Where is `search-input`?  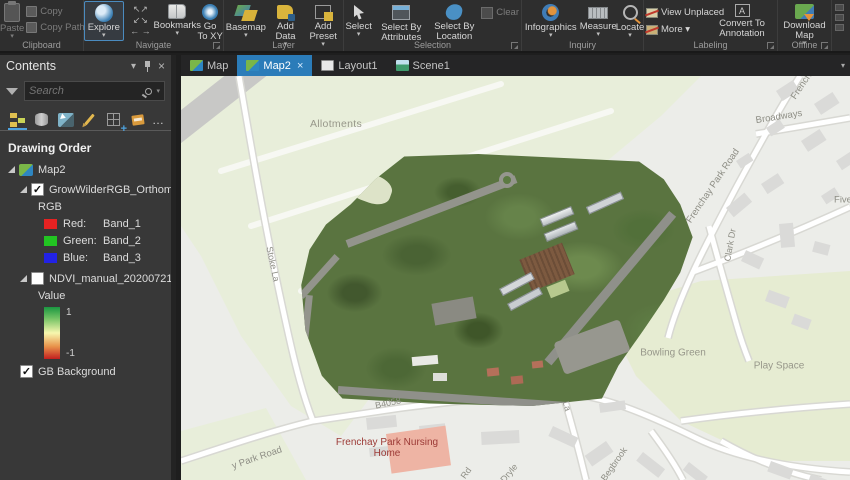 search-input is located at coordinates (87, 91).